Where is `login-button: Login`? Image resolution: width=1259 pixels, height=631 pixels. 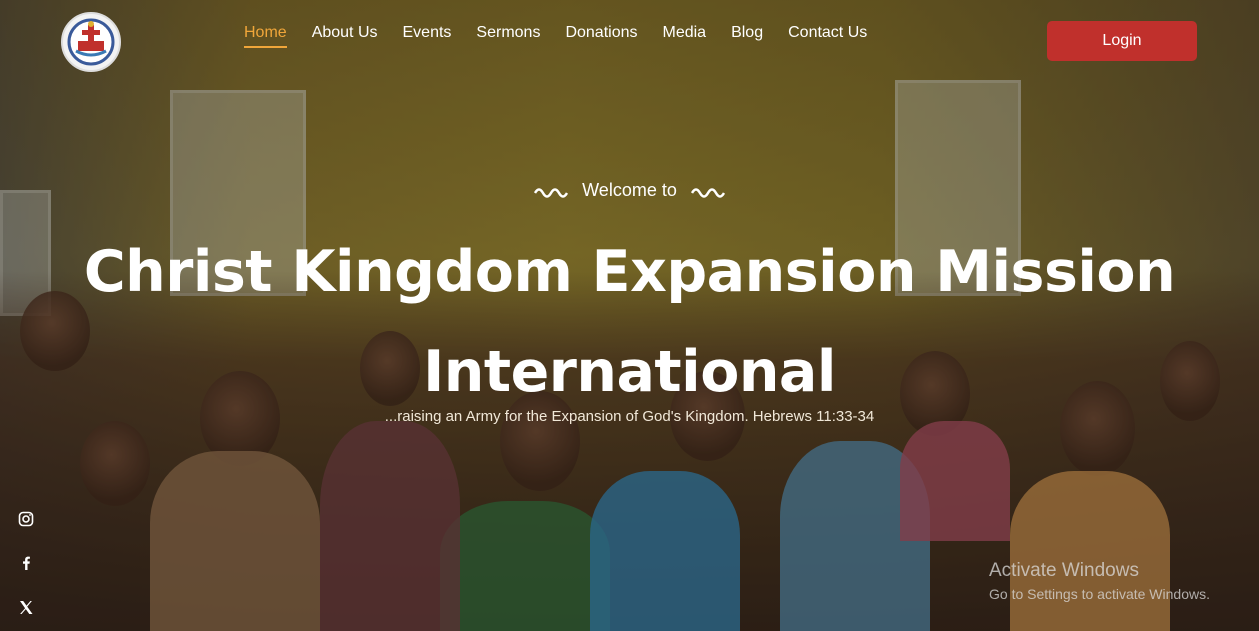
login-button: Login is located at coordinates (1122, 41).